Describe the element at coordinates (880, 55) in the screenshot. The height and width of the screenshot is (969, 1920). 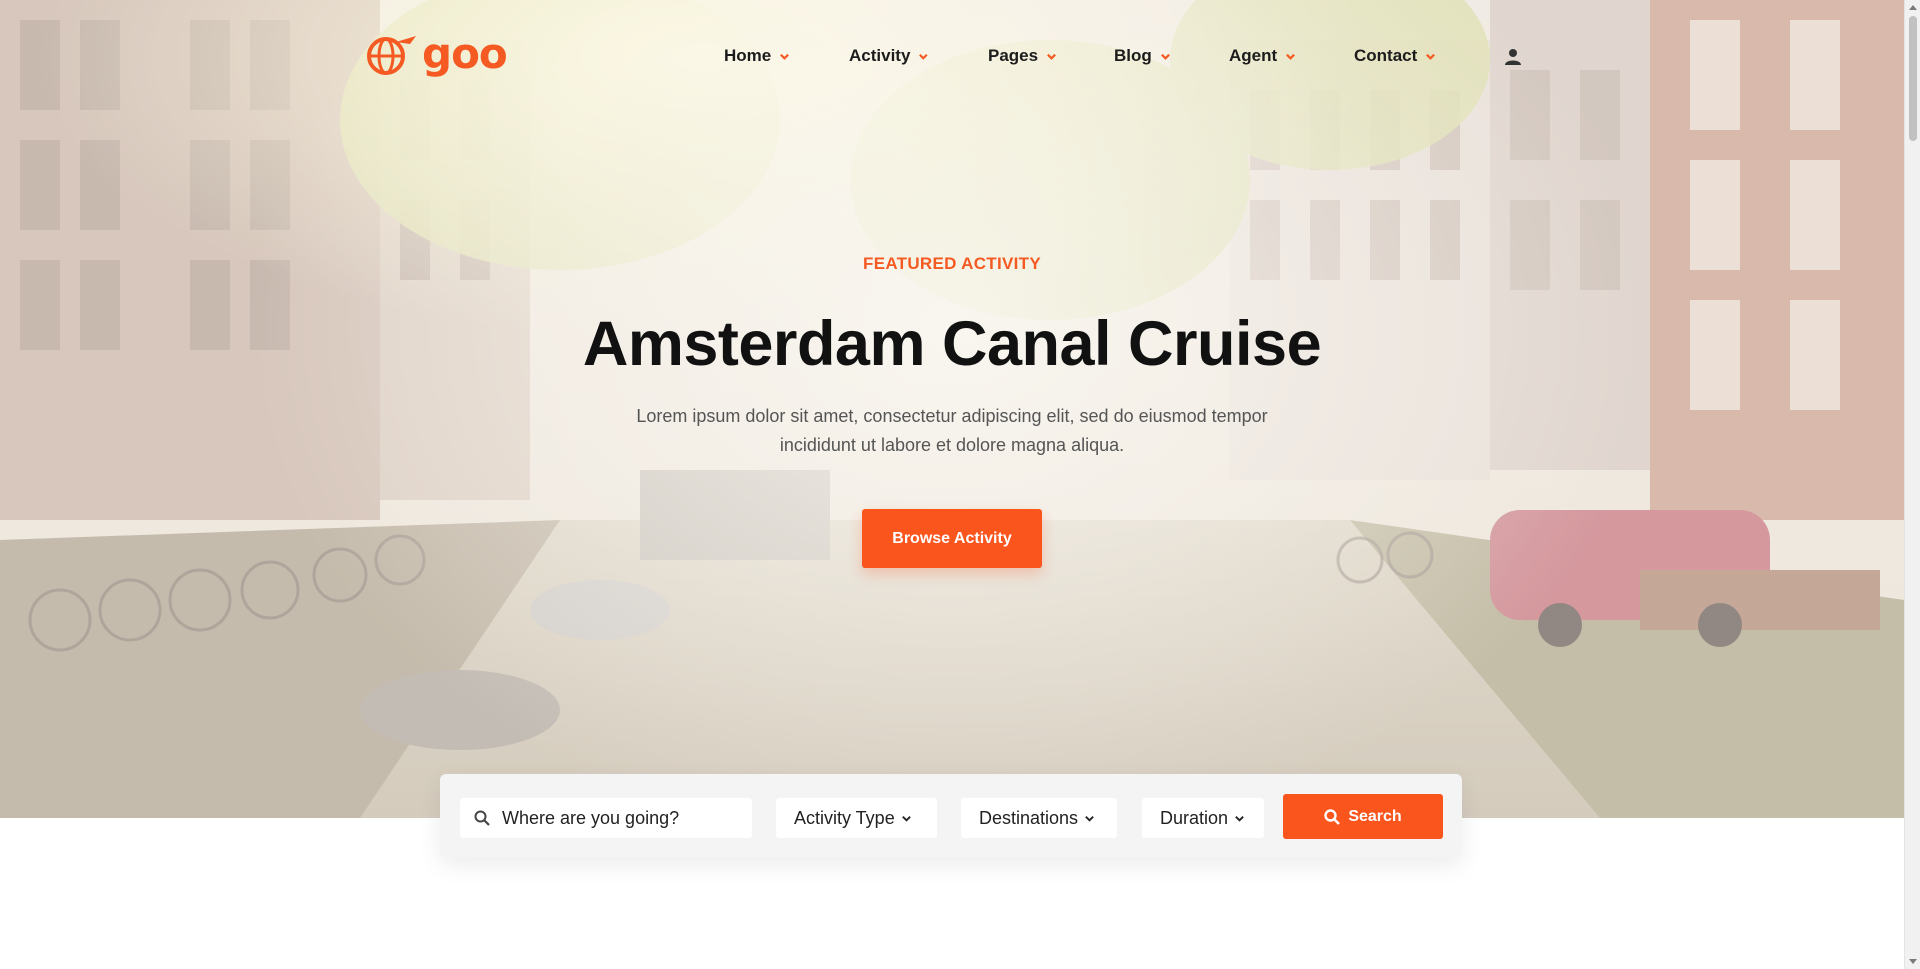
I see `nav-label: Activity` at that location.